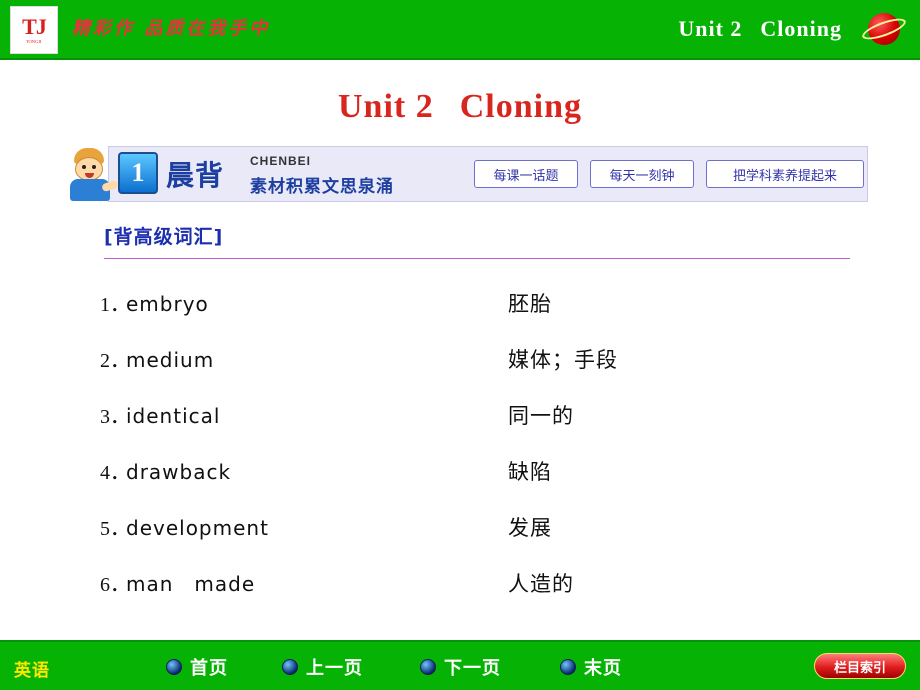  I want to click on cartoon-boy-icon, so click(91, 175).